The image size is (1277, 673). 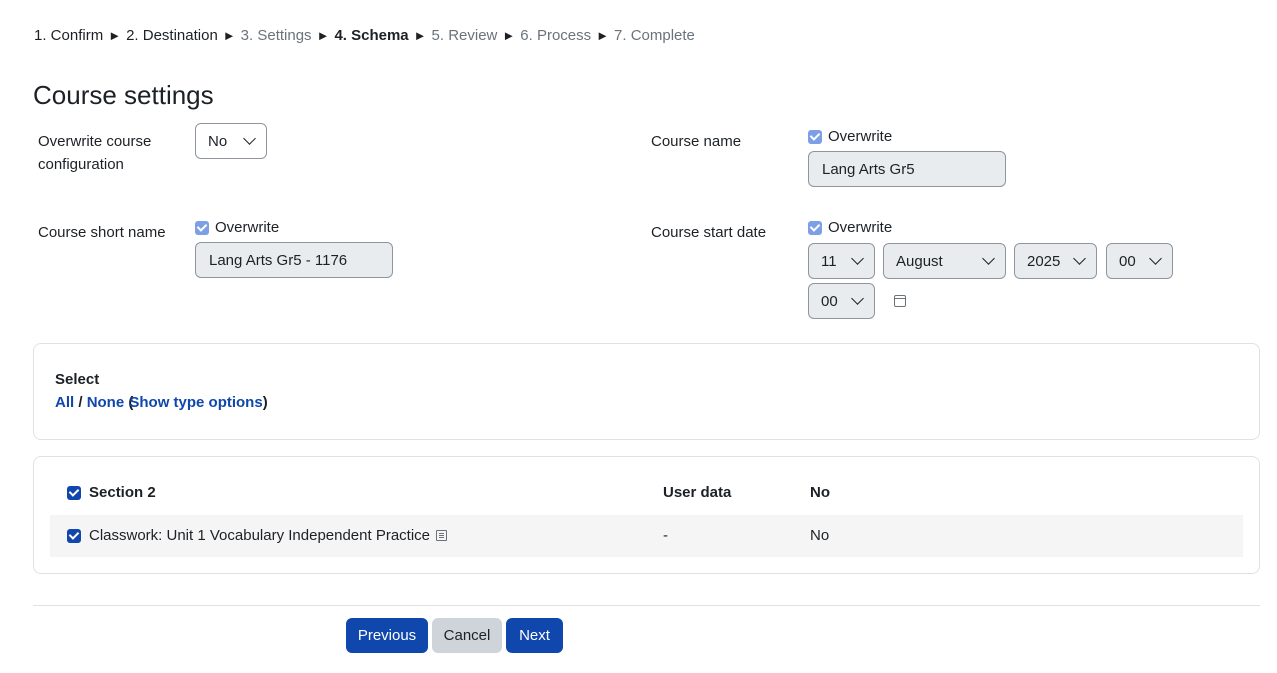 What do you see at coordinates (900, 301) in the screenshot?
I see `calendar-icon` at bounding box center [900, 301].